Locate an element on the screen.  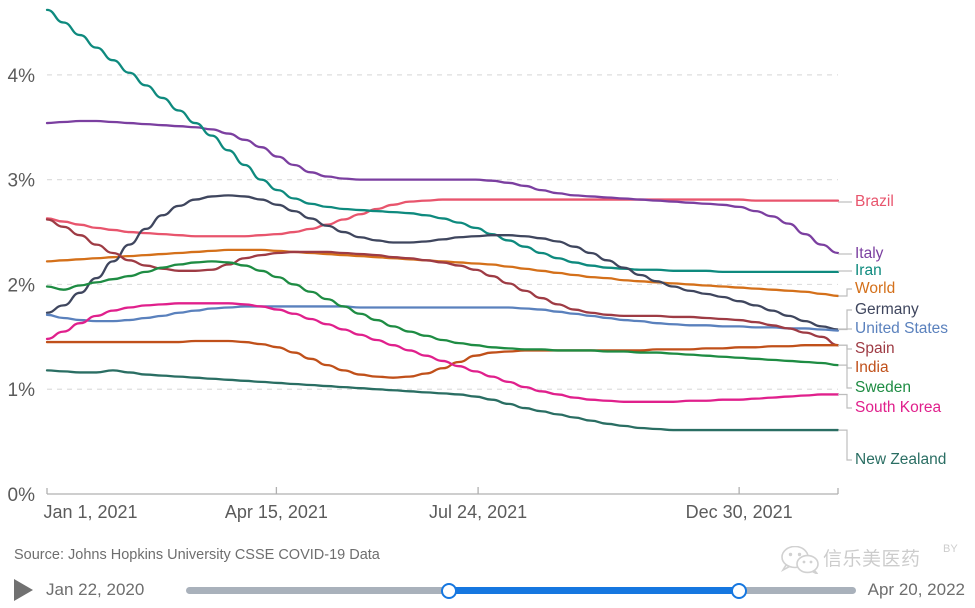
watermark: 信乐美医药 BY is located at coordinates (875, 559).